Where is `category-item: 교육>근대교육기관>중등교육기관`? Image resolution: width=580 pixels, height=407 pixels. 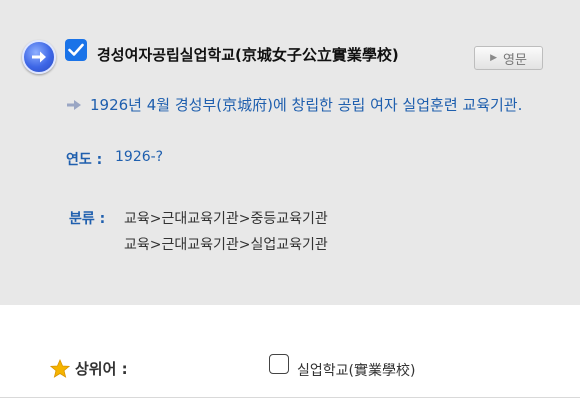
category-item: 교육>근대교육기관>중등교육기관 is located at coordinates (226, 218).